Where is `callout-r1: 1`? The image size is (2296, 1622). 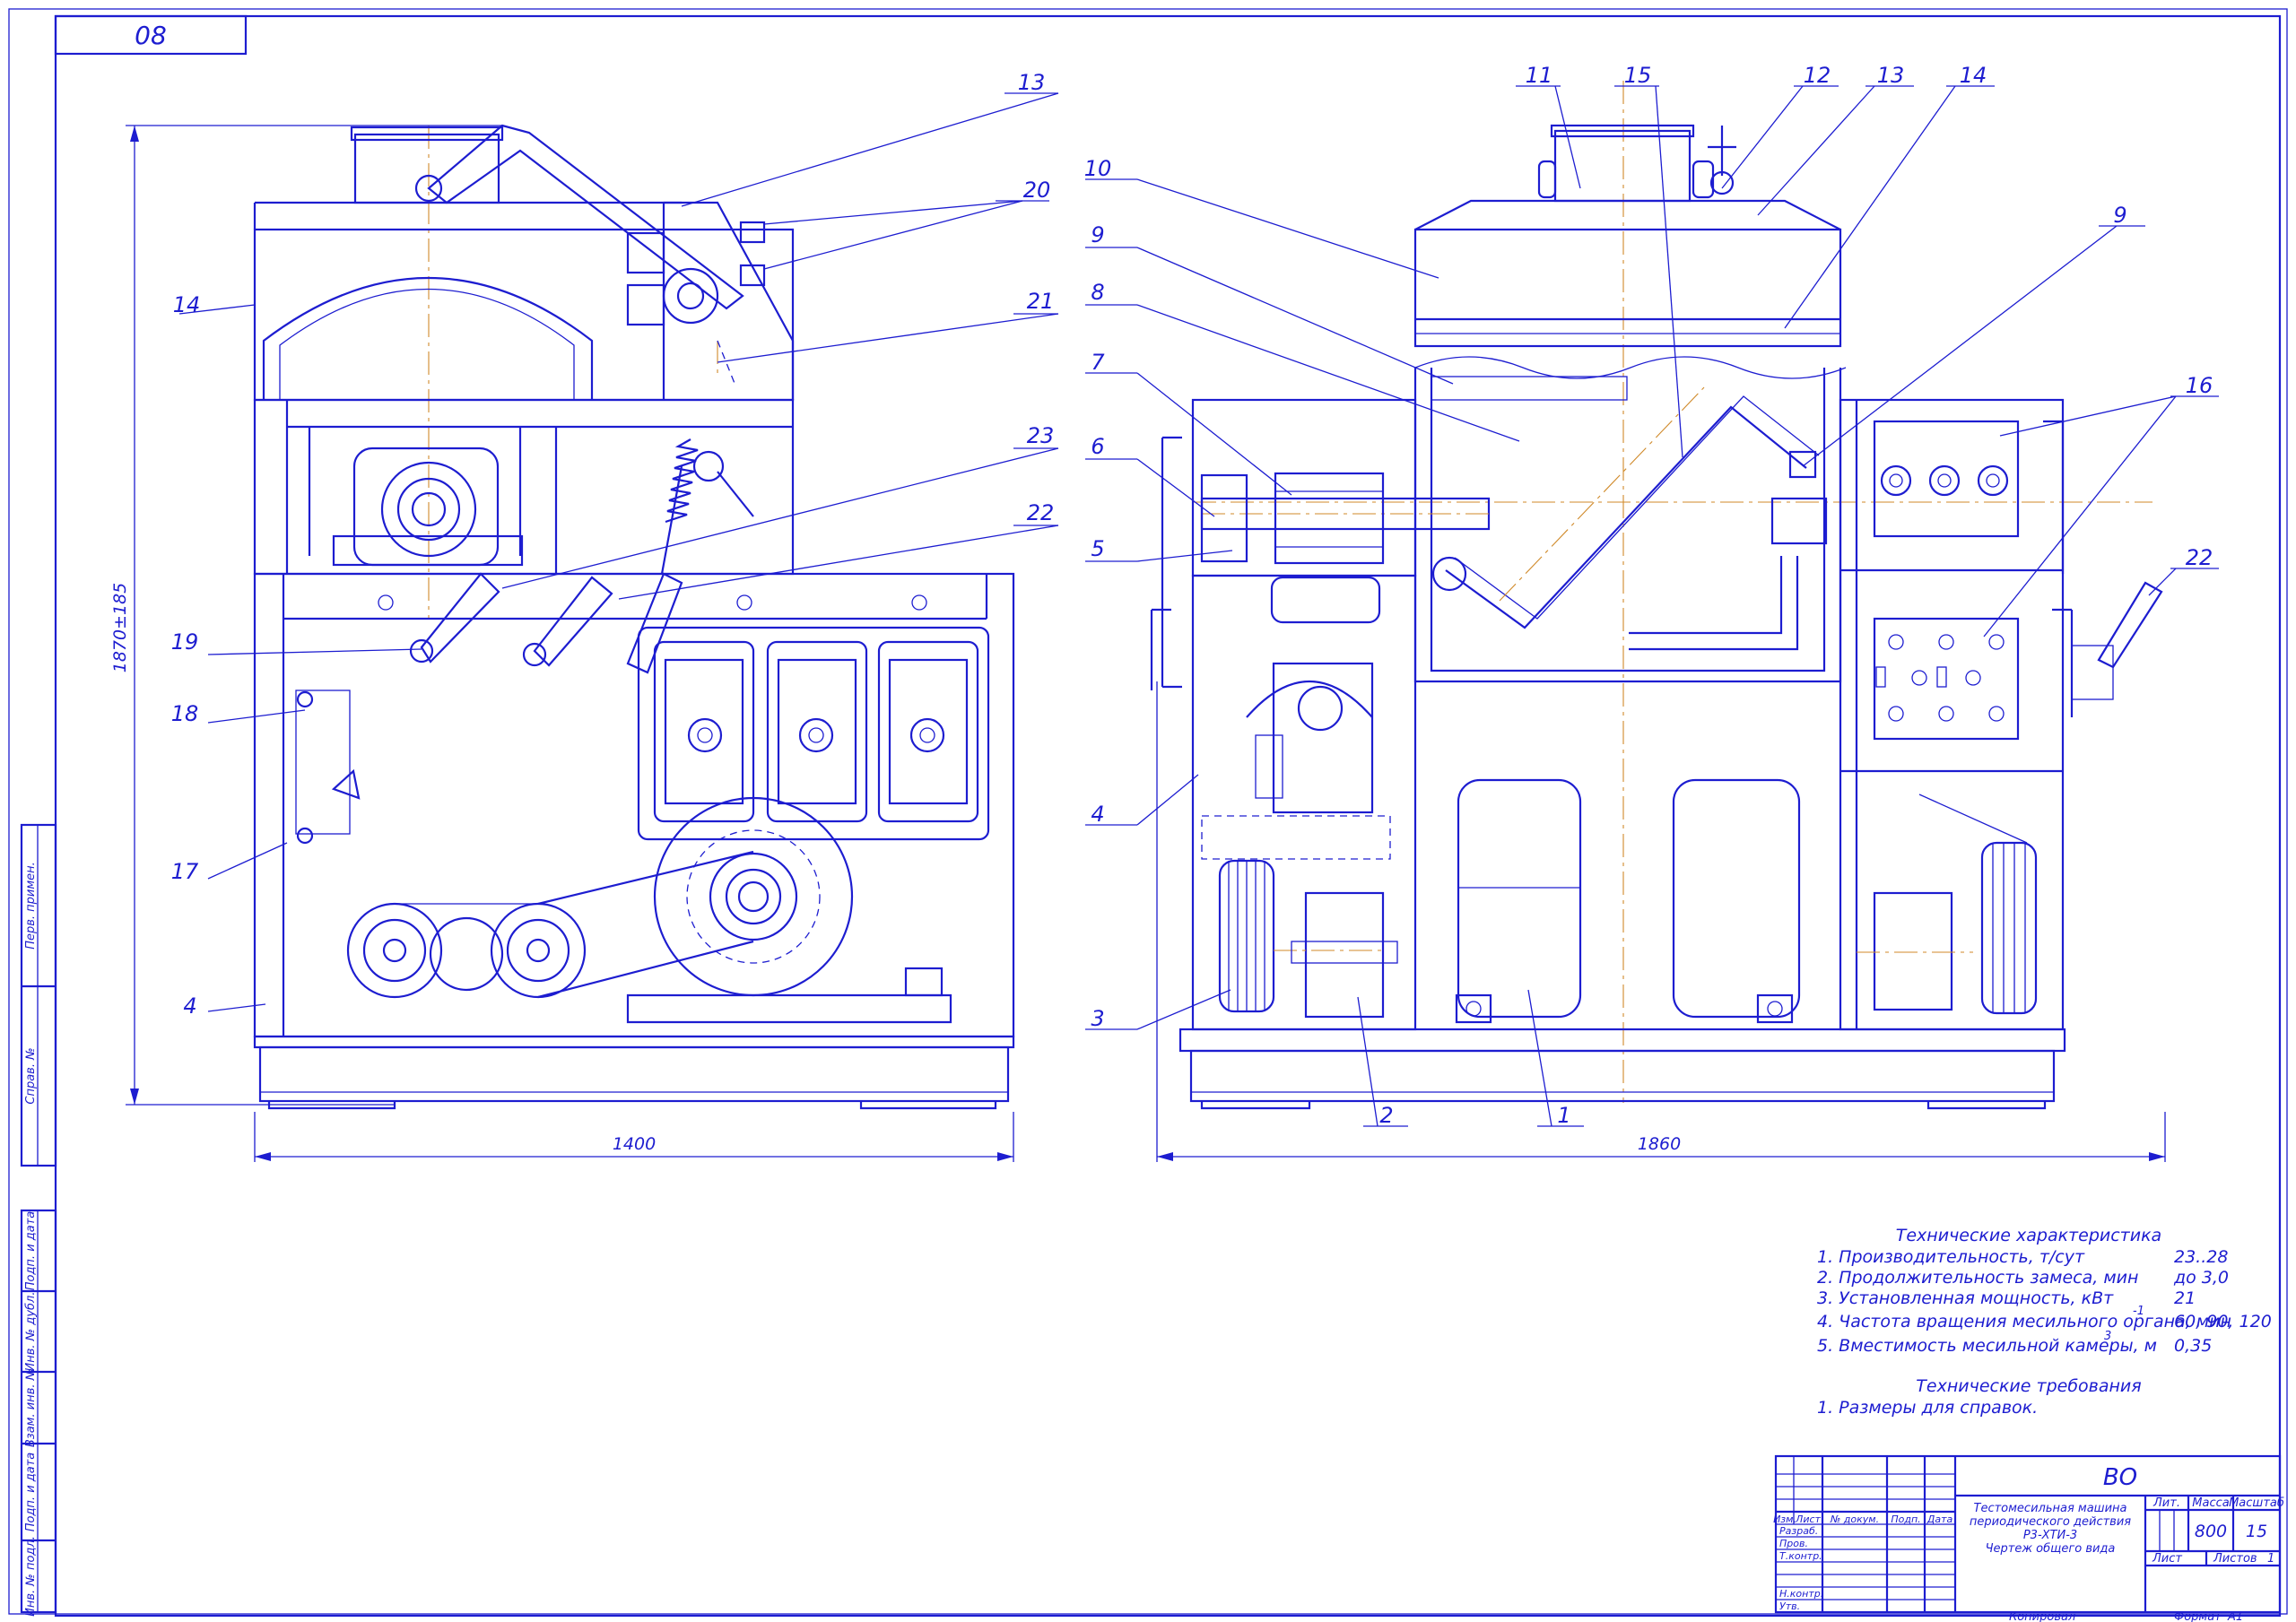 callout-r1: 1 is located at coordinates (1563, 1115).